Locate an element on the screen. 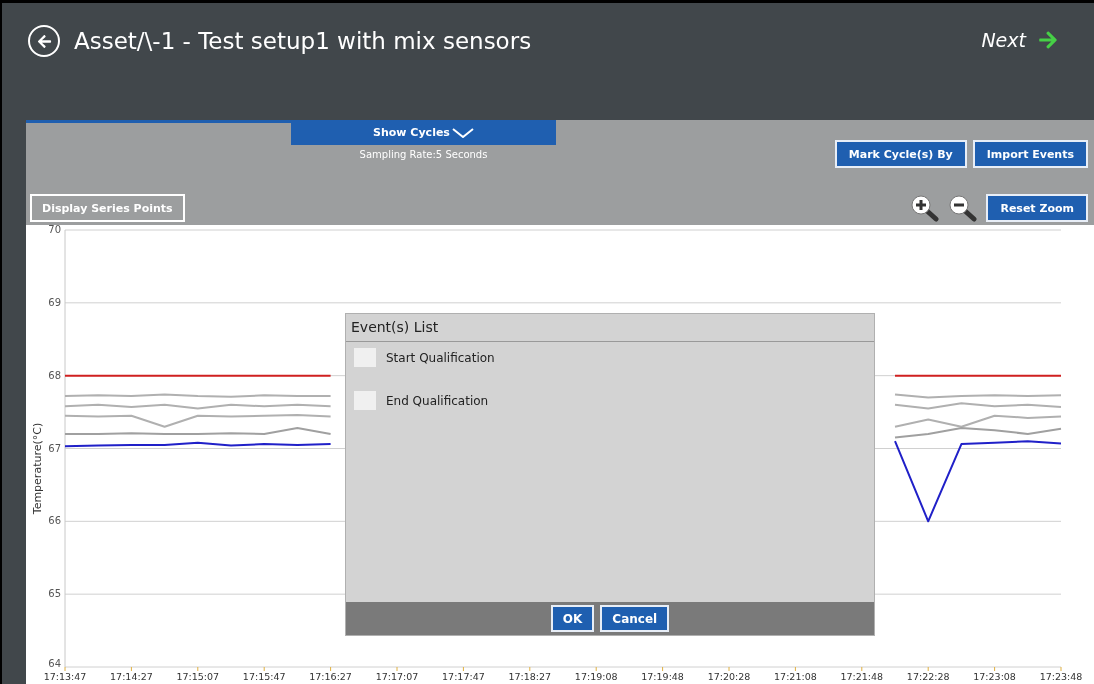 This screenshot has height=684, width=1094. zoom-out-icon is located at coordinates (963, 208).